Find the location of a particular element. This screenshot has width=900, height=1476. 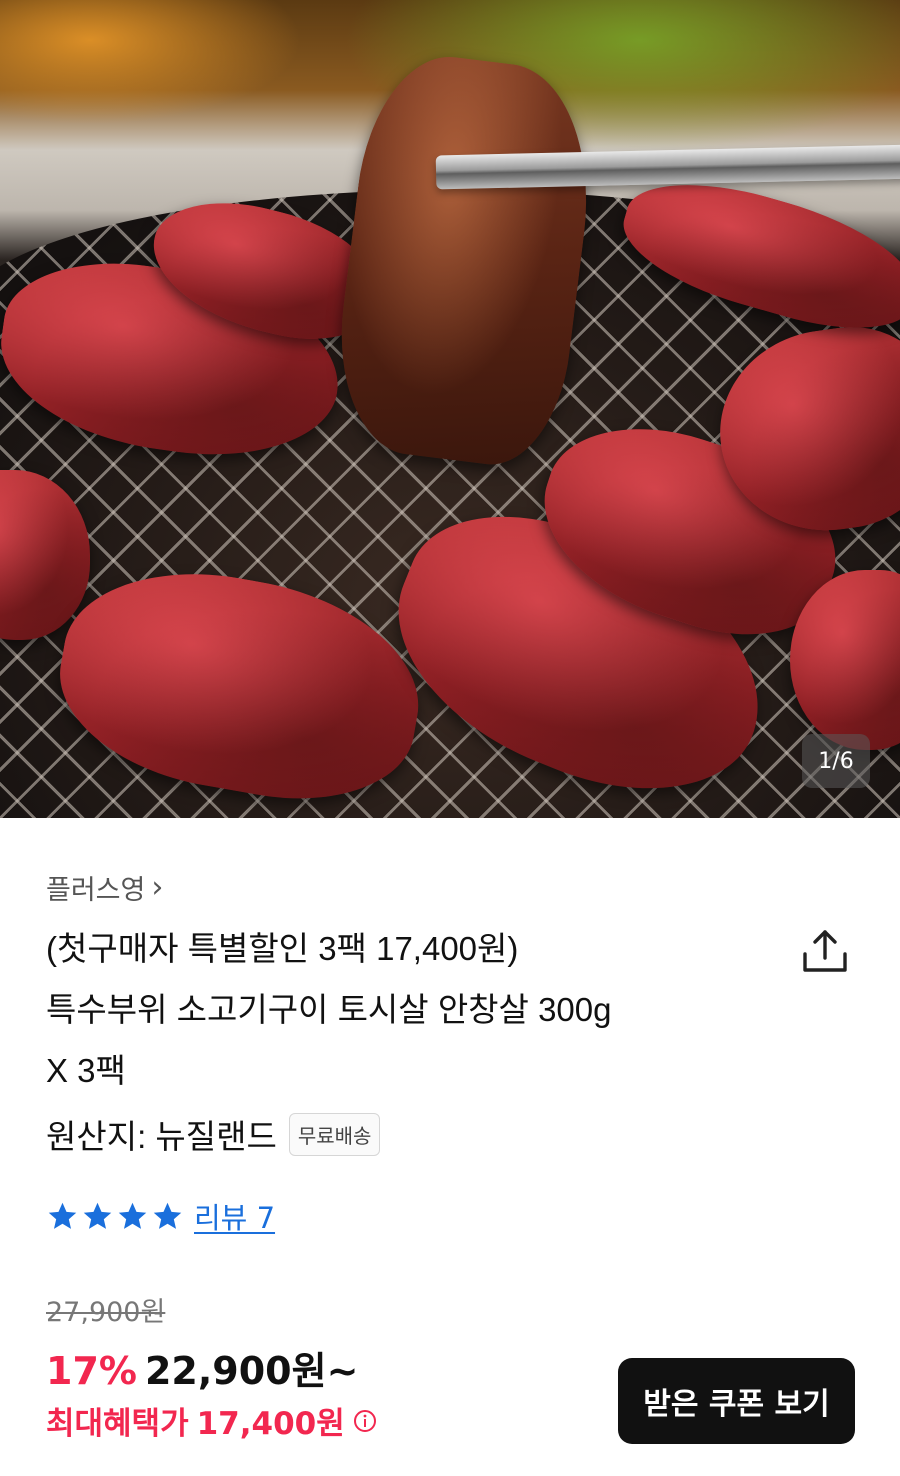

max-benefit-price-row: 최대혜택가 17,400원 is located at coordinates (211, 1420).